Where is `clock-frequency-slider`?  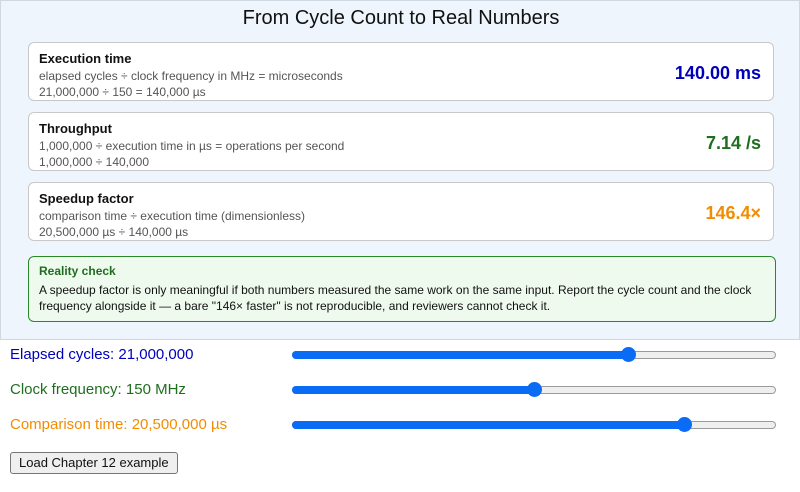 clock-frequency-slider is located at coordinates (534, 390).